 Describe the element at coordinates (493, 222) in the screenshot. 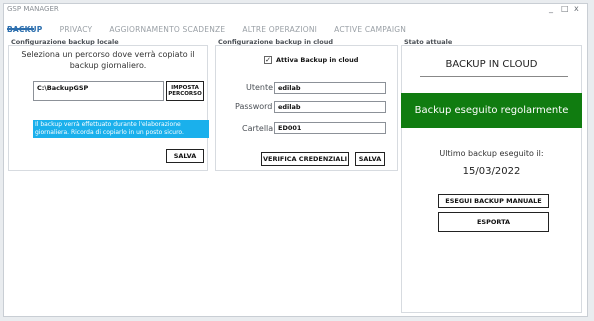

I see `export-button: ESPORTA` at that location.